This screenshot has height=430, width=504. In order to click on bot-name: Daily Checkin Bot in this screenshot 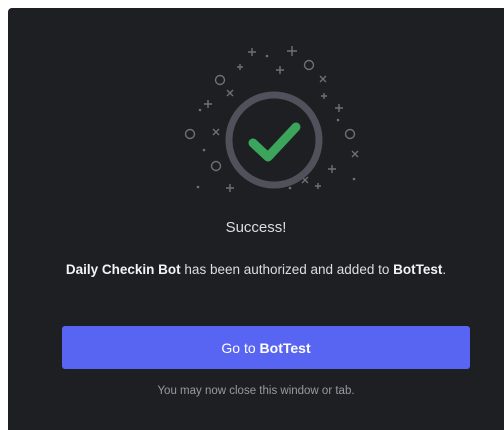, I will do `click(123, 269)`.